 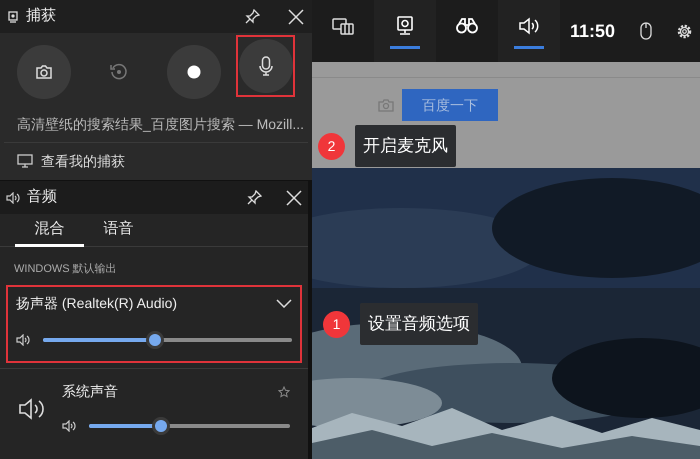 I want to click on tab: 语音, so click(x=118, y=230).